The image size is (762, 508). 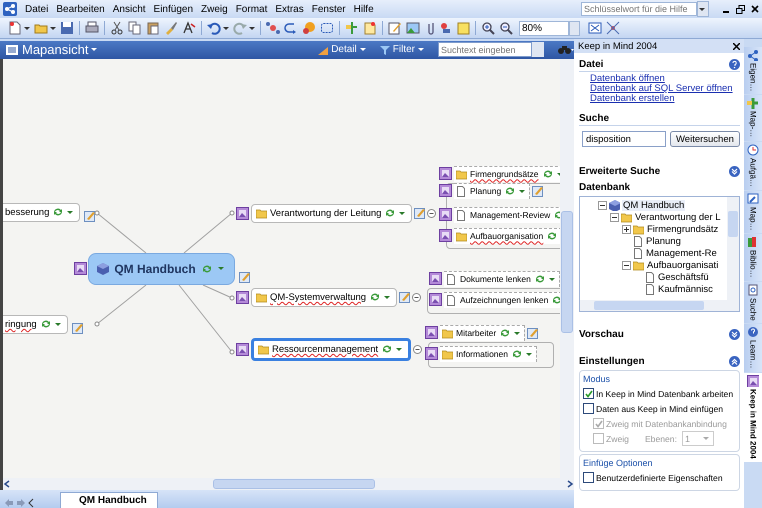 What do you see at coordinates (331, 349) in the screenshot?
I see `topic-node: Ressourcenmanagement` at bounding box center [331, 349].